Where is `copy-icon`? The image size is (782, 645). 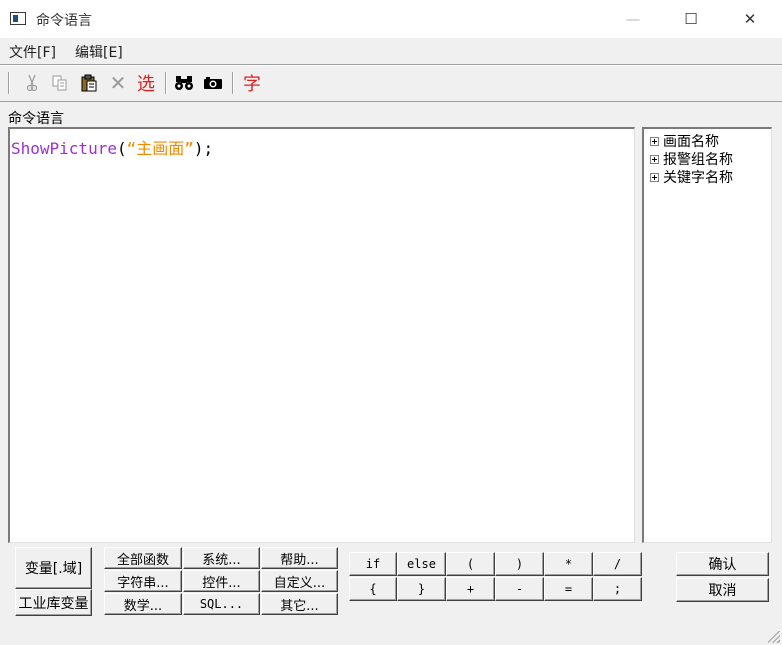 copy-icon is located at coordinates (59, 83).